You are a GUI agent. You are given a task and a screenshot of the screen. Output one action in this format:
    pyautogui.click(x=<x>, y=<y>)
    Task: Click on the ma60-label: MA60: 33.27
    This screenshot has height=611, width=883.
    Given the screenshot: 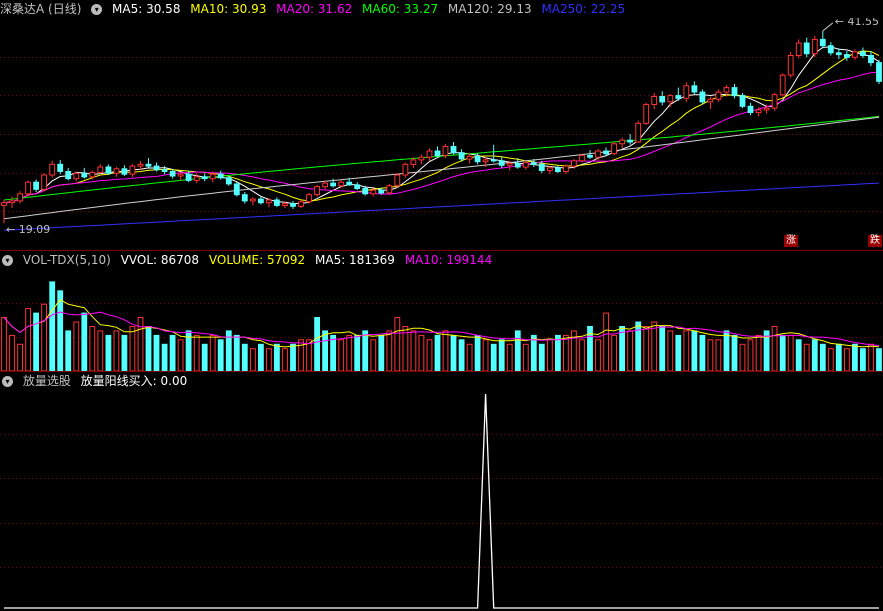 What is the action you would take?
    pyautogui.click(x=400, y=9)
    